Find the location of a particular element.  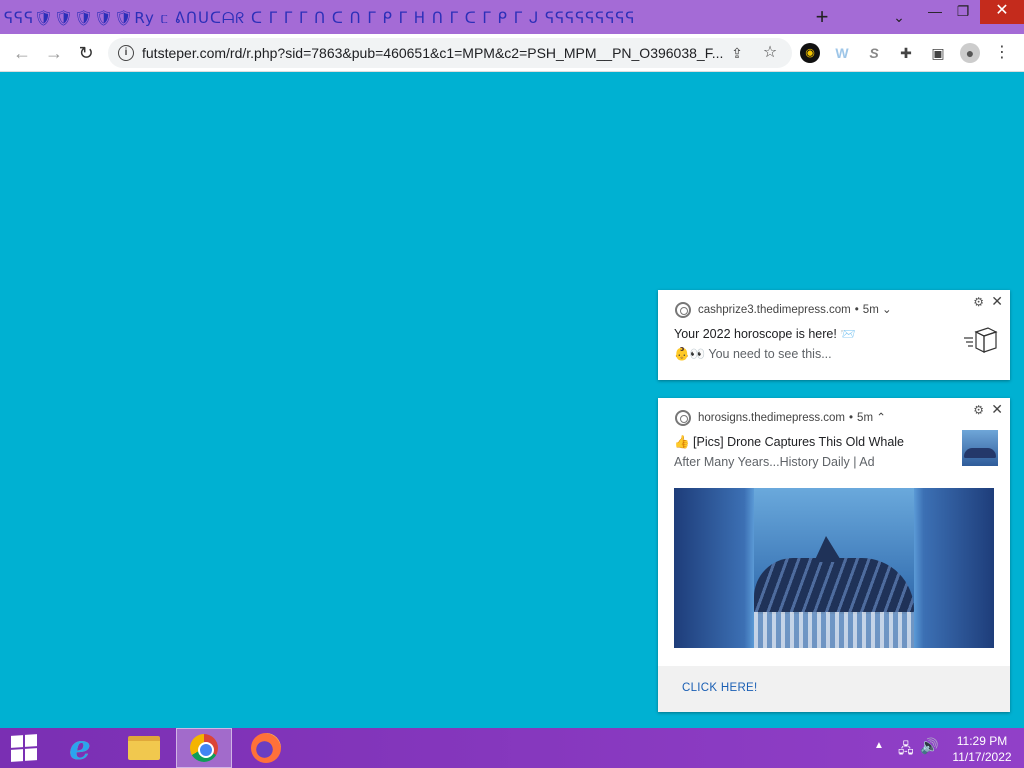

tab-search-button: ⌄ is located at coordinates (899, 17).